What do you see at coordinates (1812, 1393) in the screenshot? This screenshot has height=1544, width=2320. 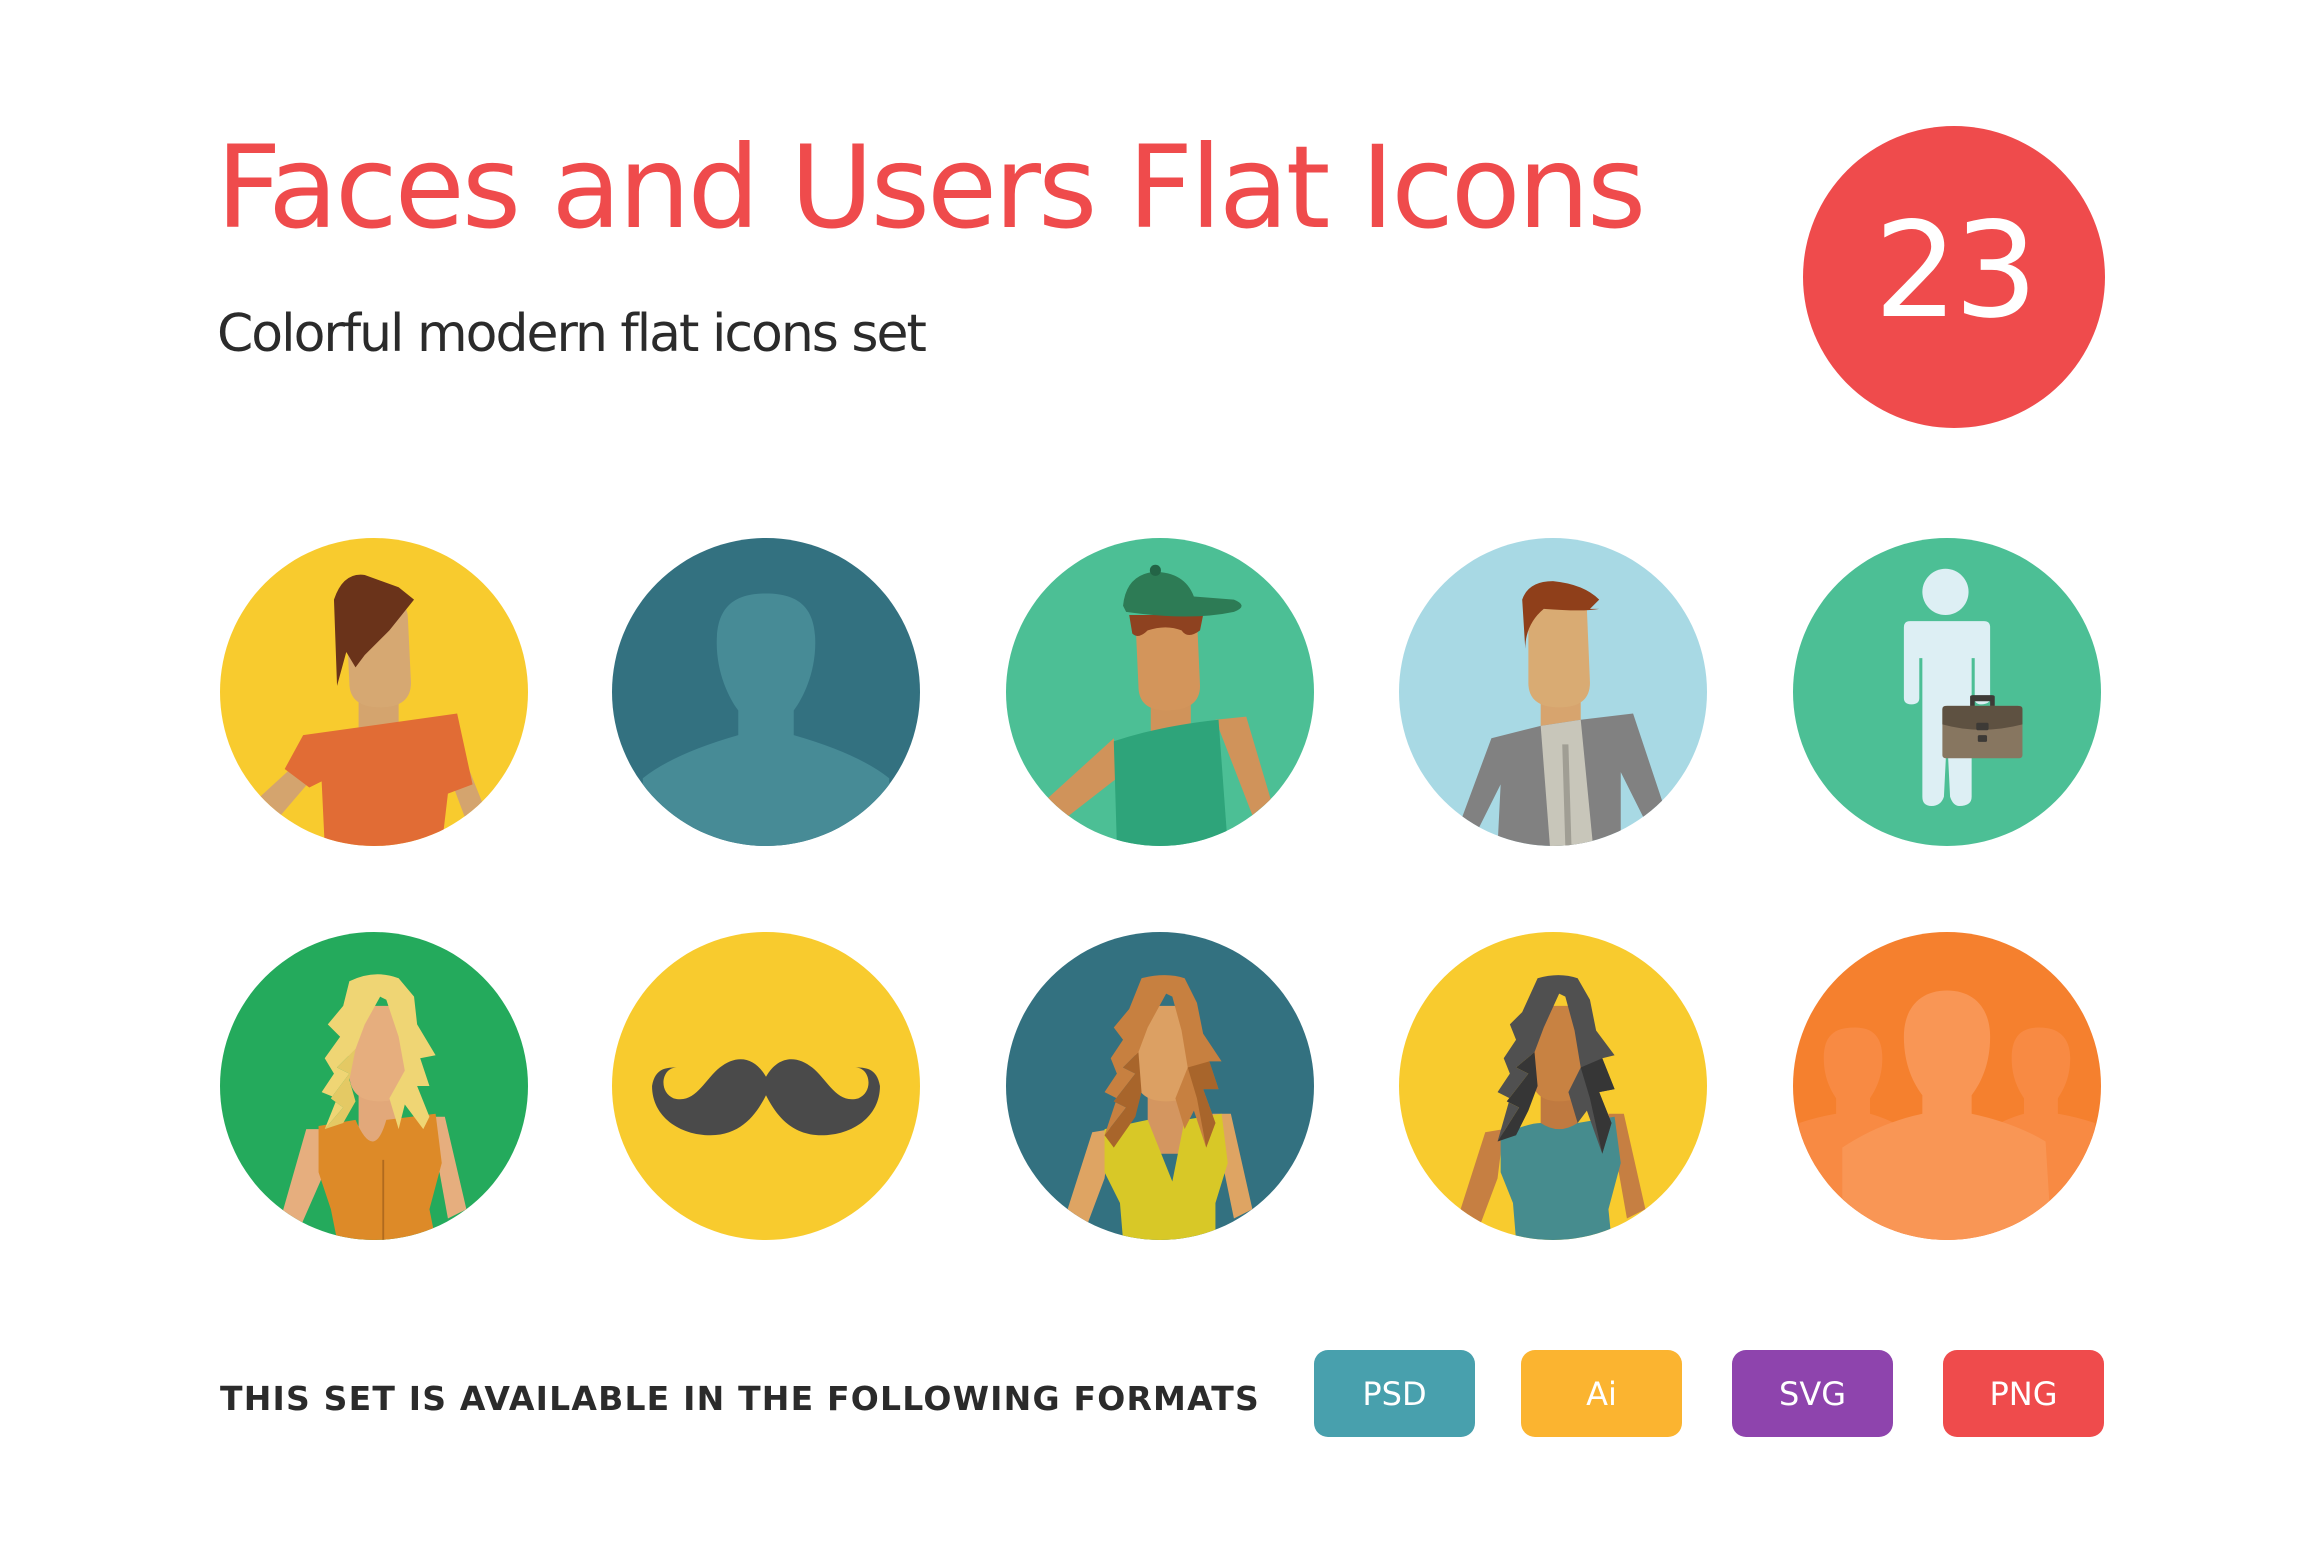 I see `format-svg-button: SVG` at bounding box center [1812, 1393].